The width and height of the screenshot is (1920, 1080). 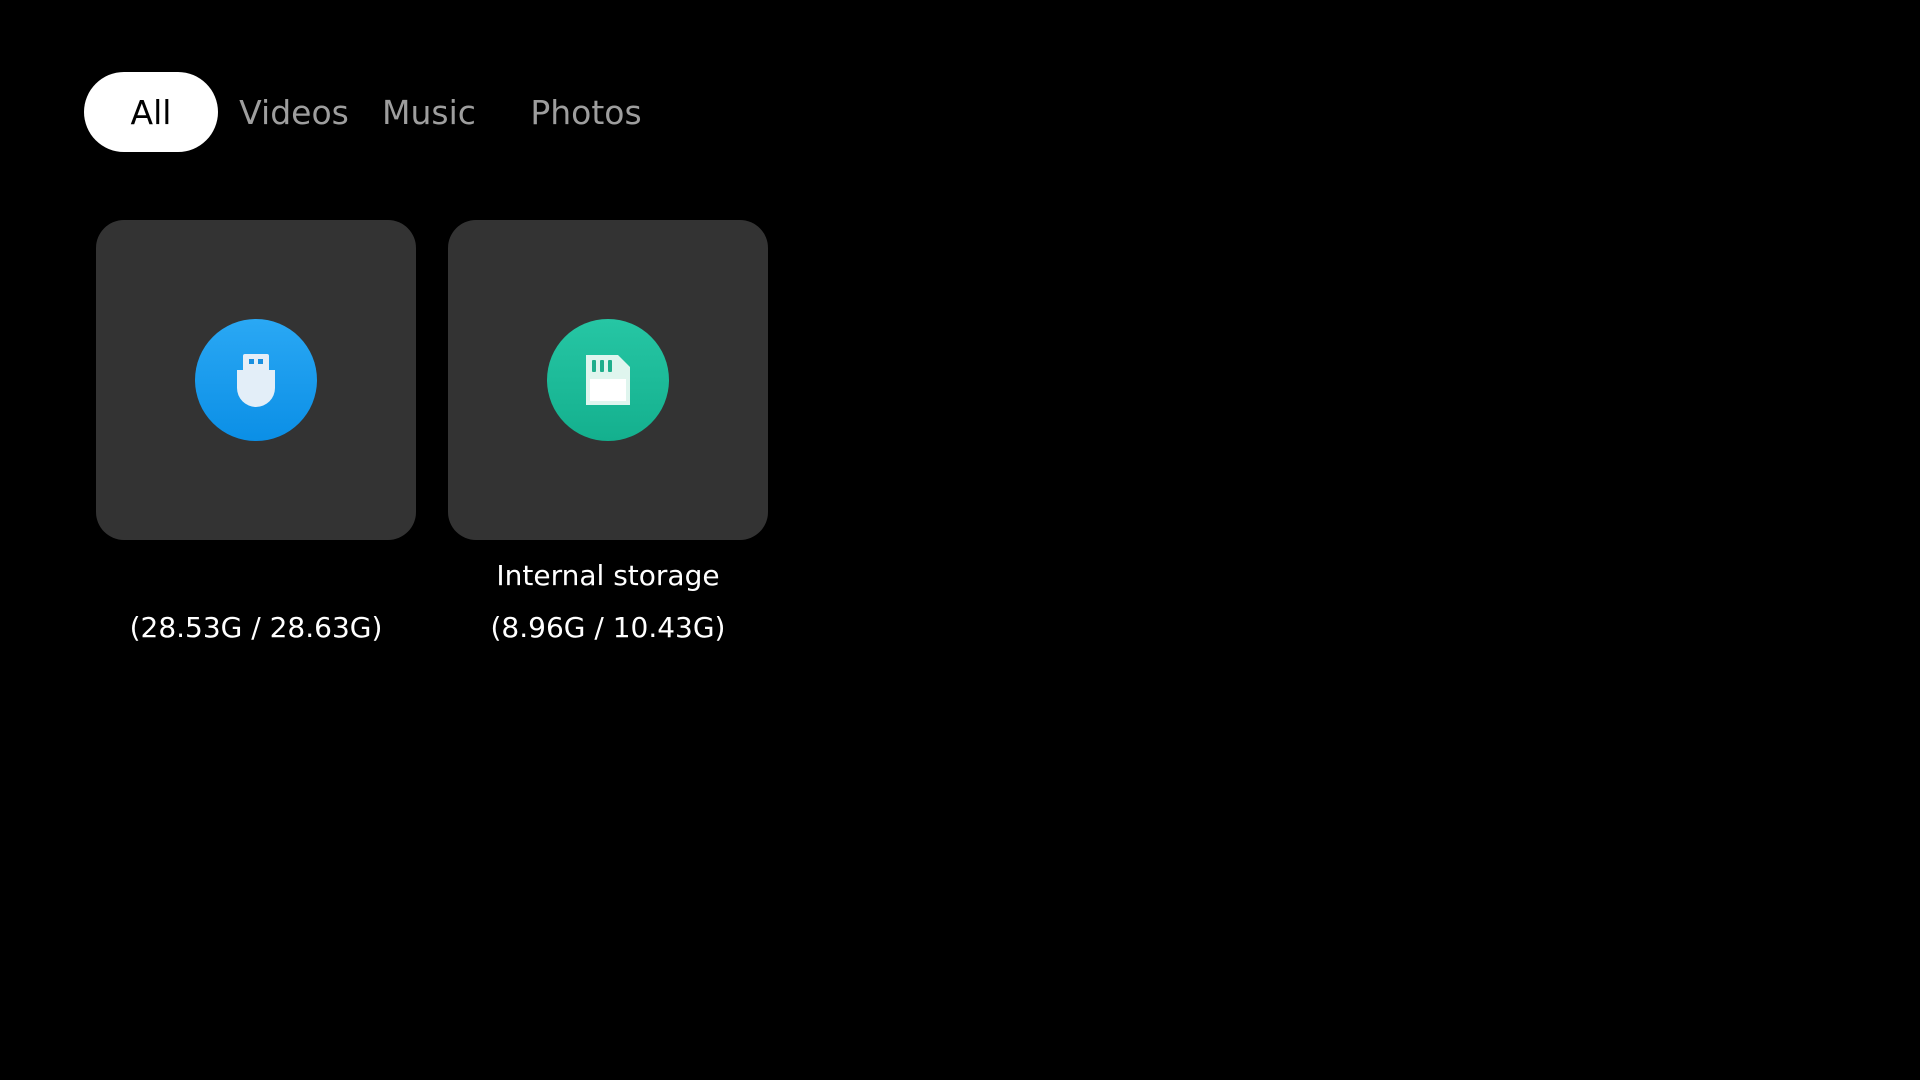 What do you see at coordinates (608, 627) in the screenshot?
I see `storage-size: (8.96G / 10.43G)` at bounding box center [608, 627].